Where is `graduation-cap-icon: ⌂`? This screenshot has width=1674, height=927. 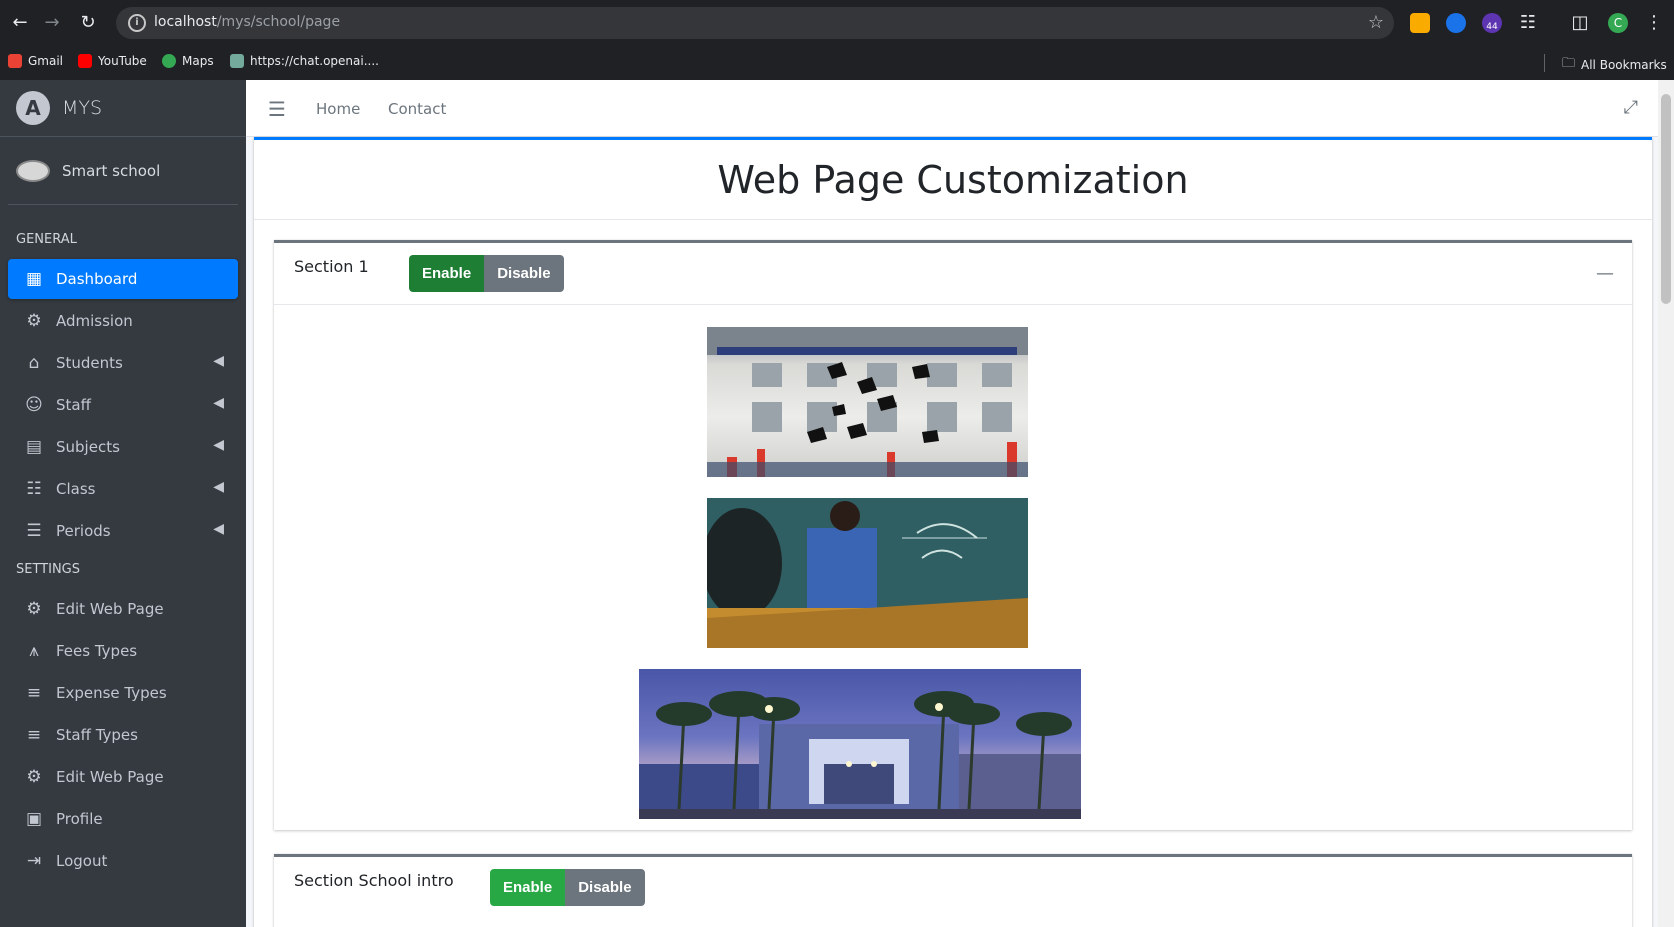
graduation-cap-icon: ⌂ is located at coordinates (34, 363).